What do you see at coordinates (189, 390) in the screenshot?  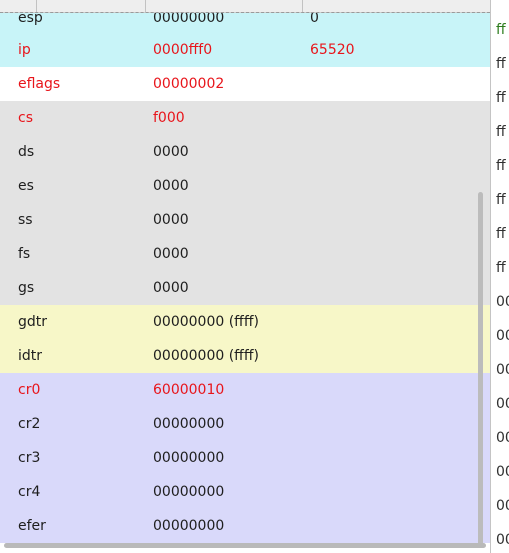 I see `register-value: 60000010` at bounding box center [189, 390].